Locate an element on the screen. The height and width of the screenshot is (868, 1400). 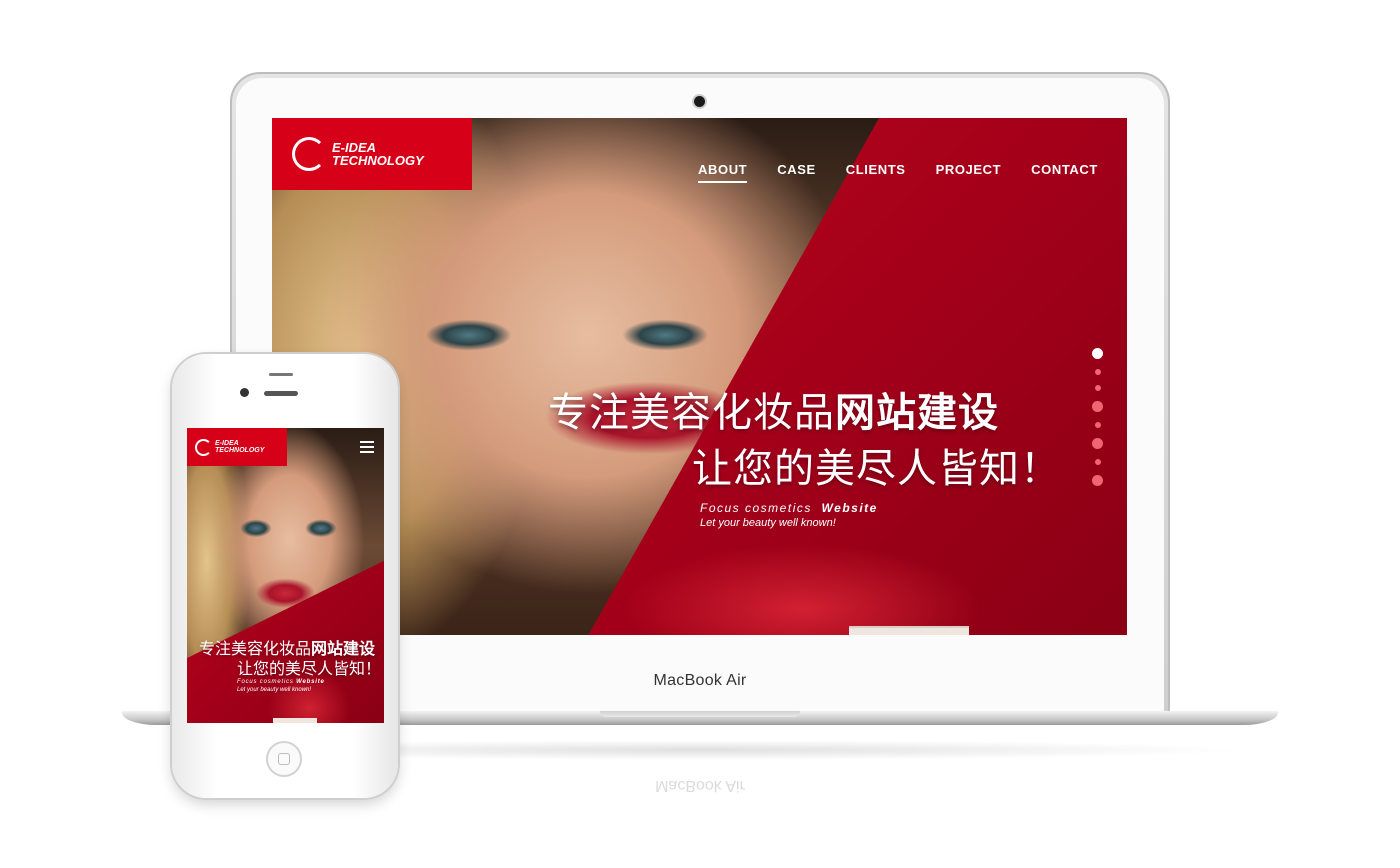
laptop-brand-label: MacBook Air is located at coordinates (700, 680).